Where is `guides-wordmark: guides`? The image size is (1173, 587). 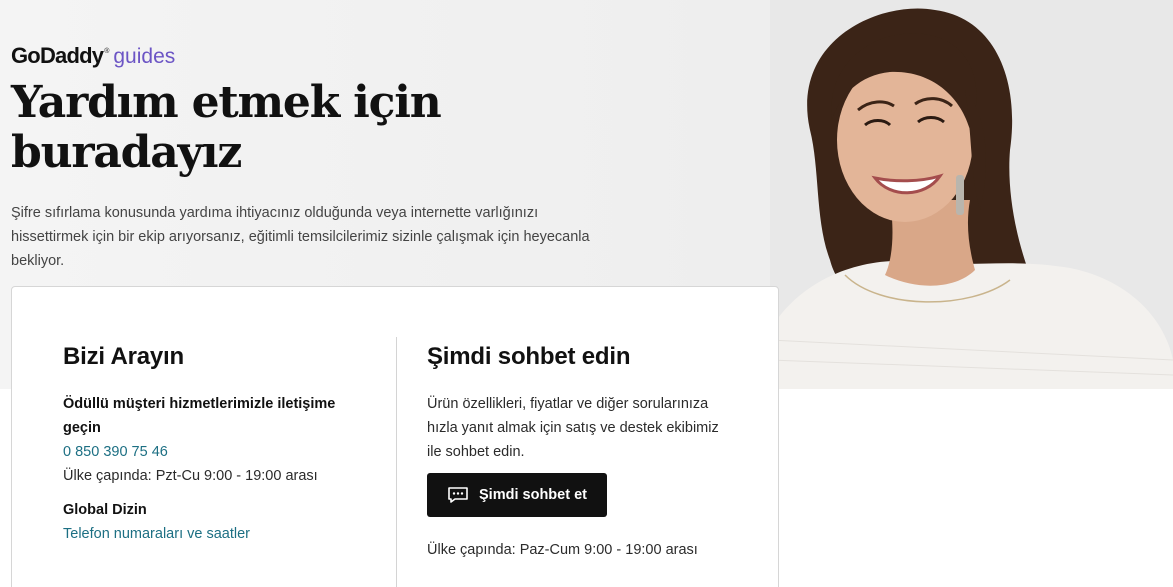 guides-wordmark: guides is located at coordinates (144, 56).